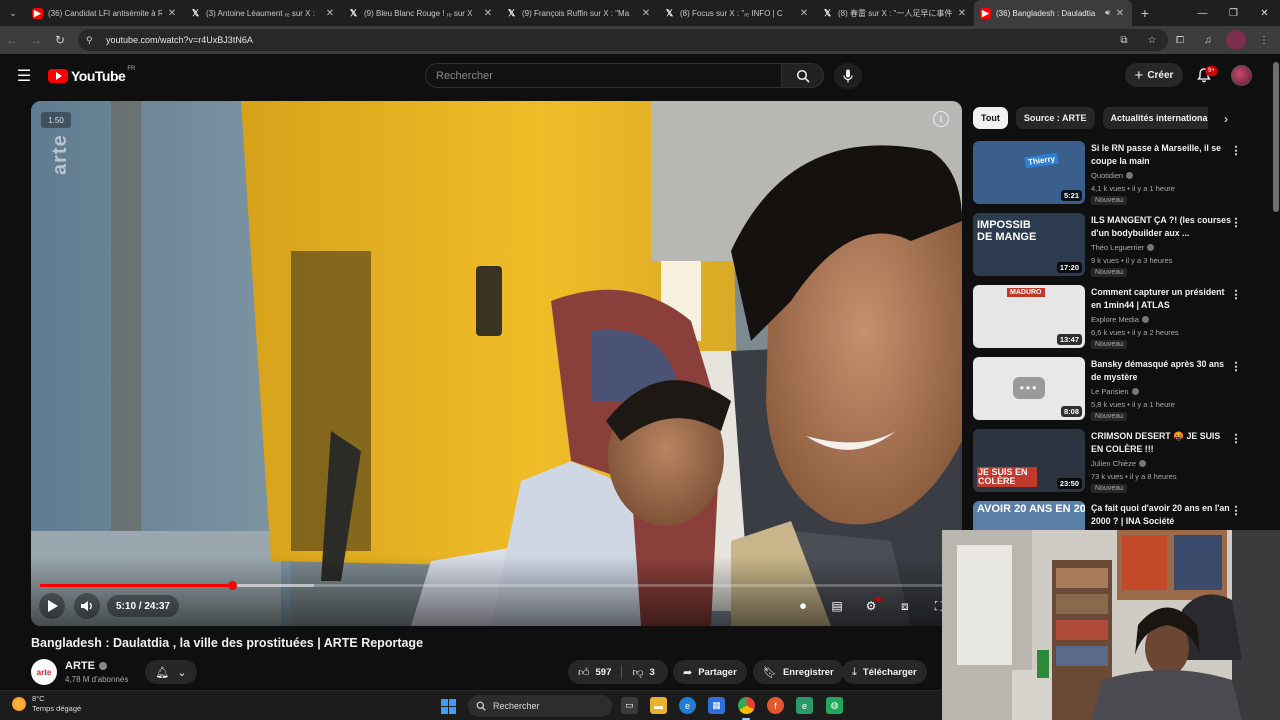 The width and height of the screenshot is (1280, 720). I want to click on file-explorer-icon: ▬, so click(658, 705).